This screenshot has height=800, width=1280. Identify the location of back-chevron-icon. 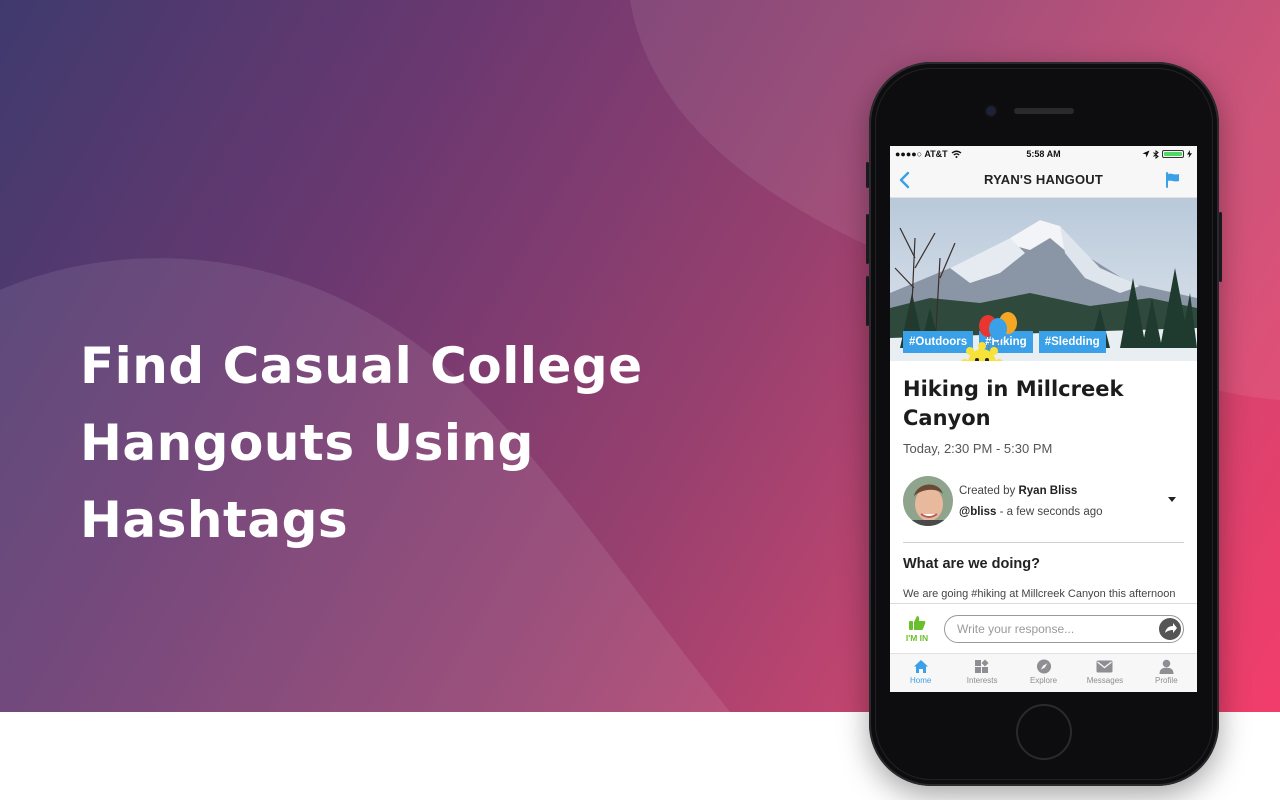
(905, 180).